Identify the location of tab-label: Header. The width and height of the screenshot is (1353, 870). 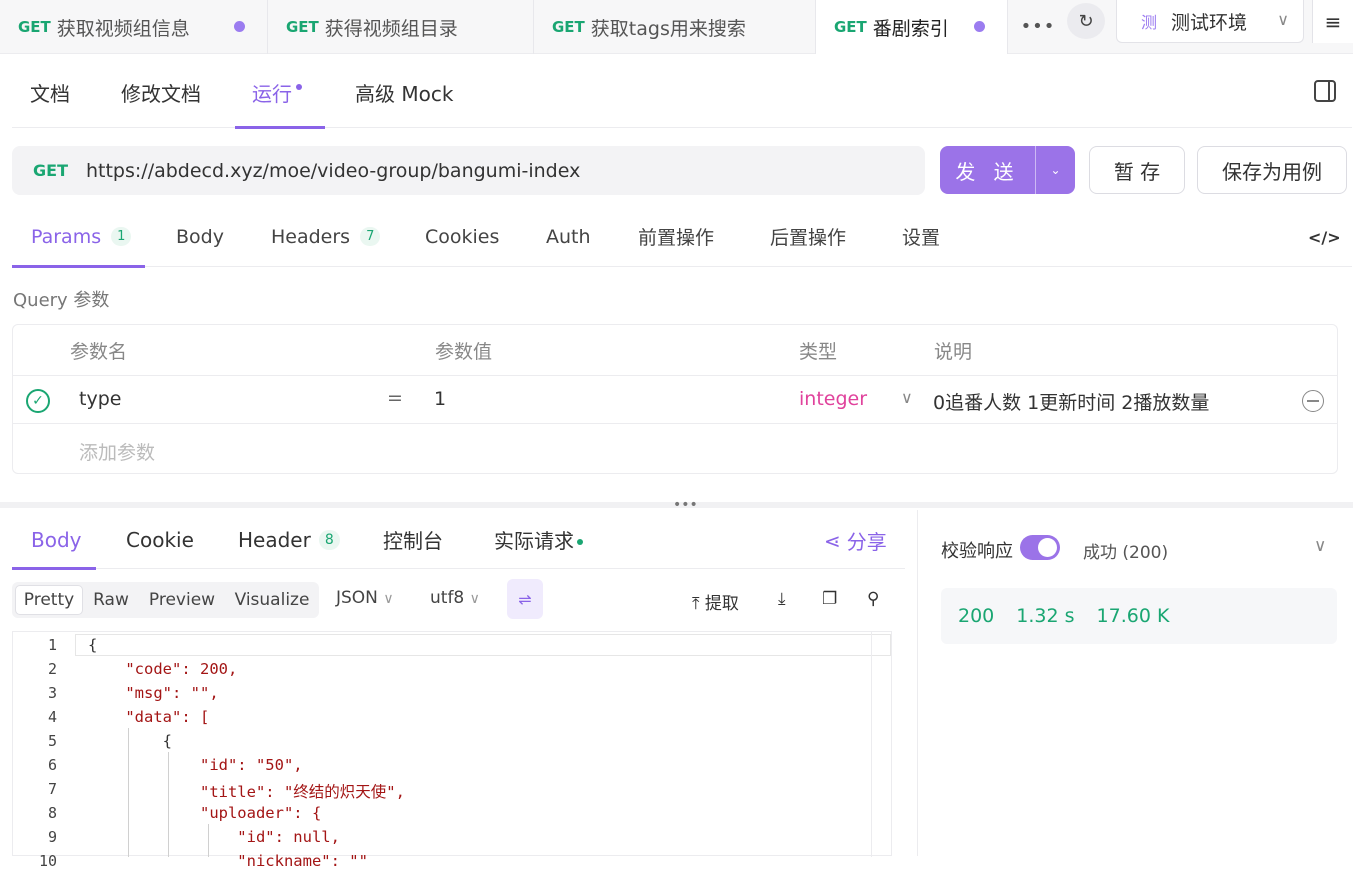
(274, 539).